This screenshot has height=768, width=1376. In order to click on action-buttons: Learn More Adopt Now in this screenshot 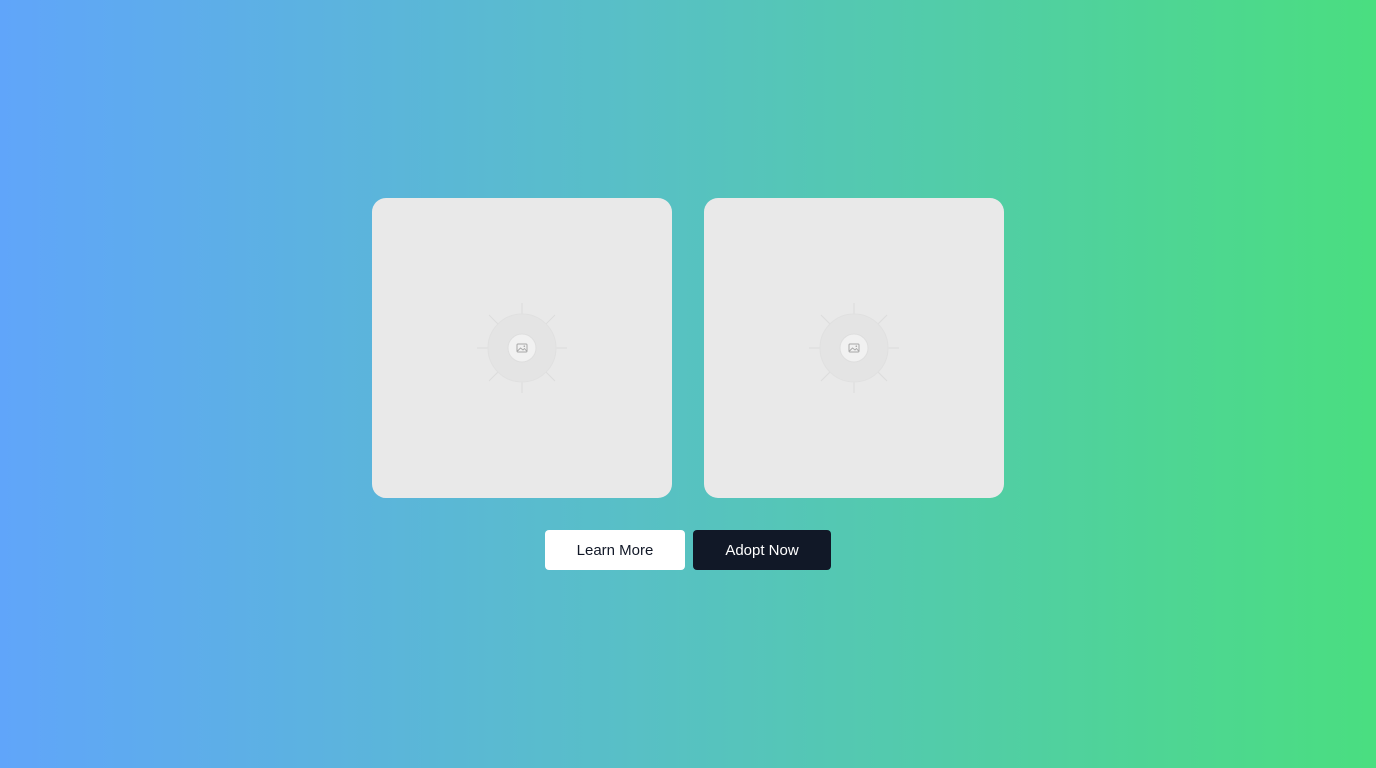, I will do `click(688, 550)`.